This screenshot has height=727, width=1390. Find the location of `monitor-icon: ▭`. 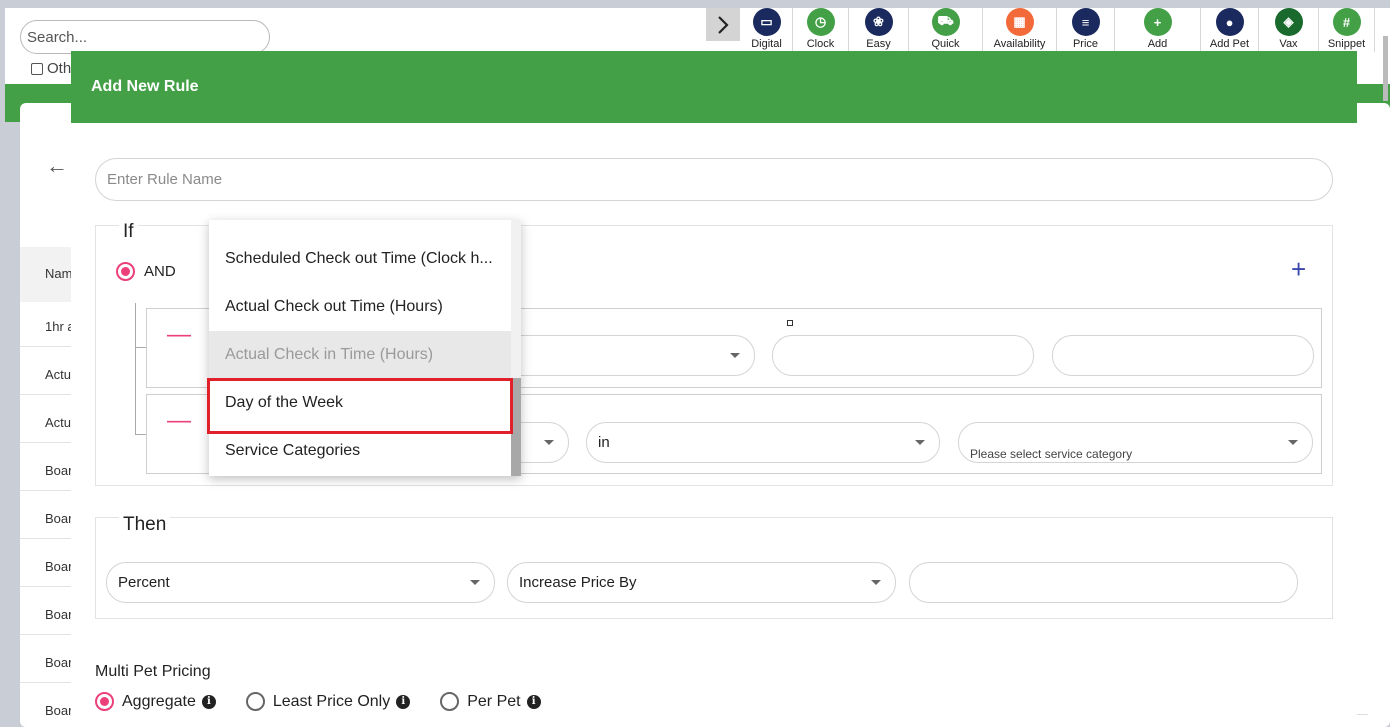

monitor-icon: ▭ is located at coordinates (766, 22).